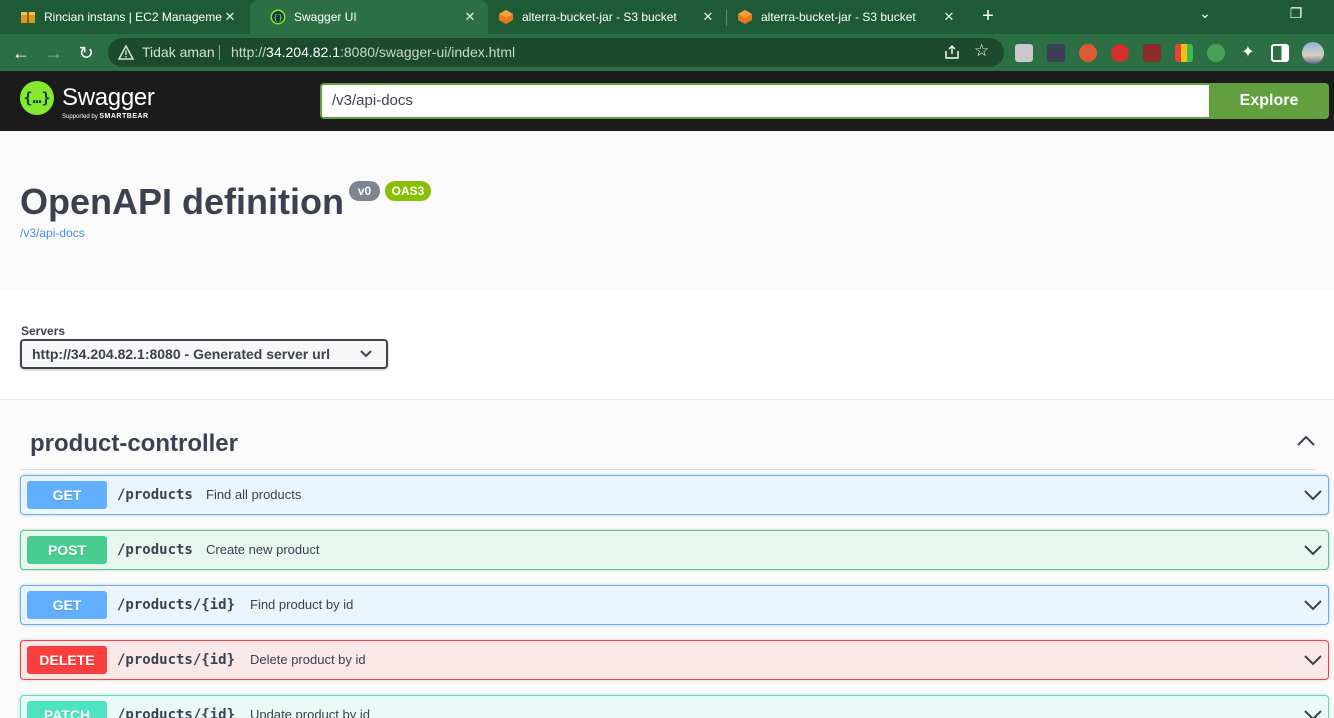 The height and width of the screenshot is (718, 1334). Describe the element at coordinates (1120, 53) in the screenshot. I see `adblock-icon` at that location.